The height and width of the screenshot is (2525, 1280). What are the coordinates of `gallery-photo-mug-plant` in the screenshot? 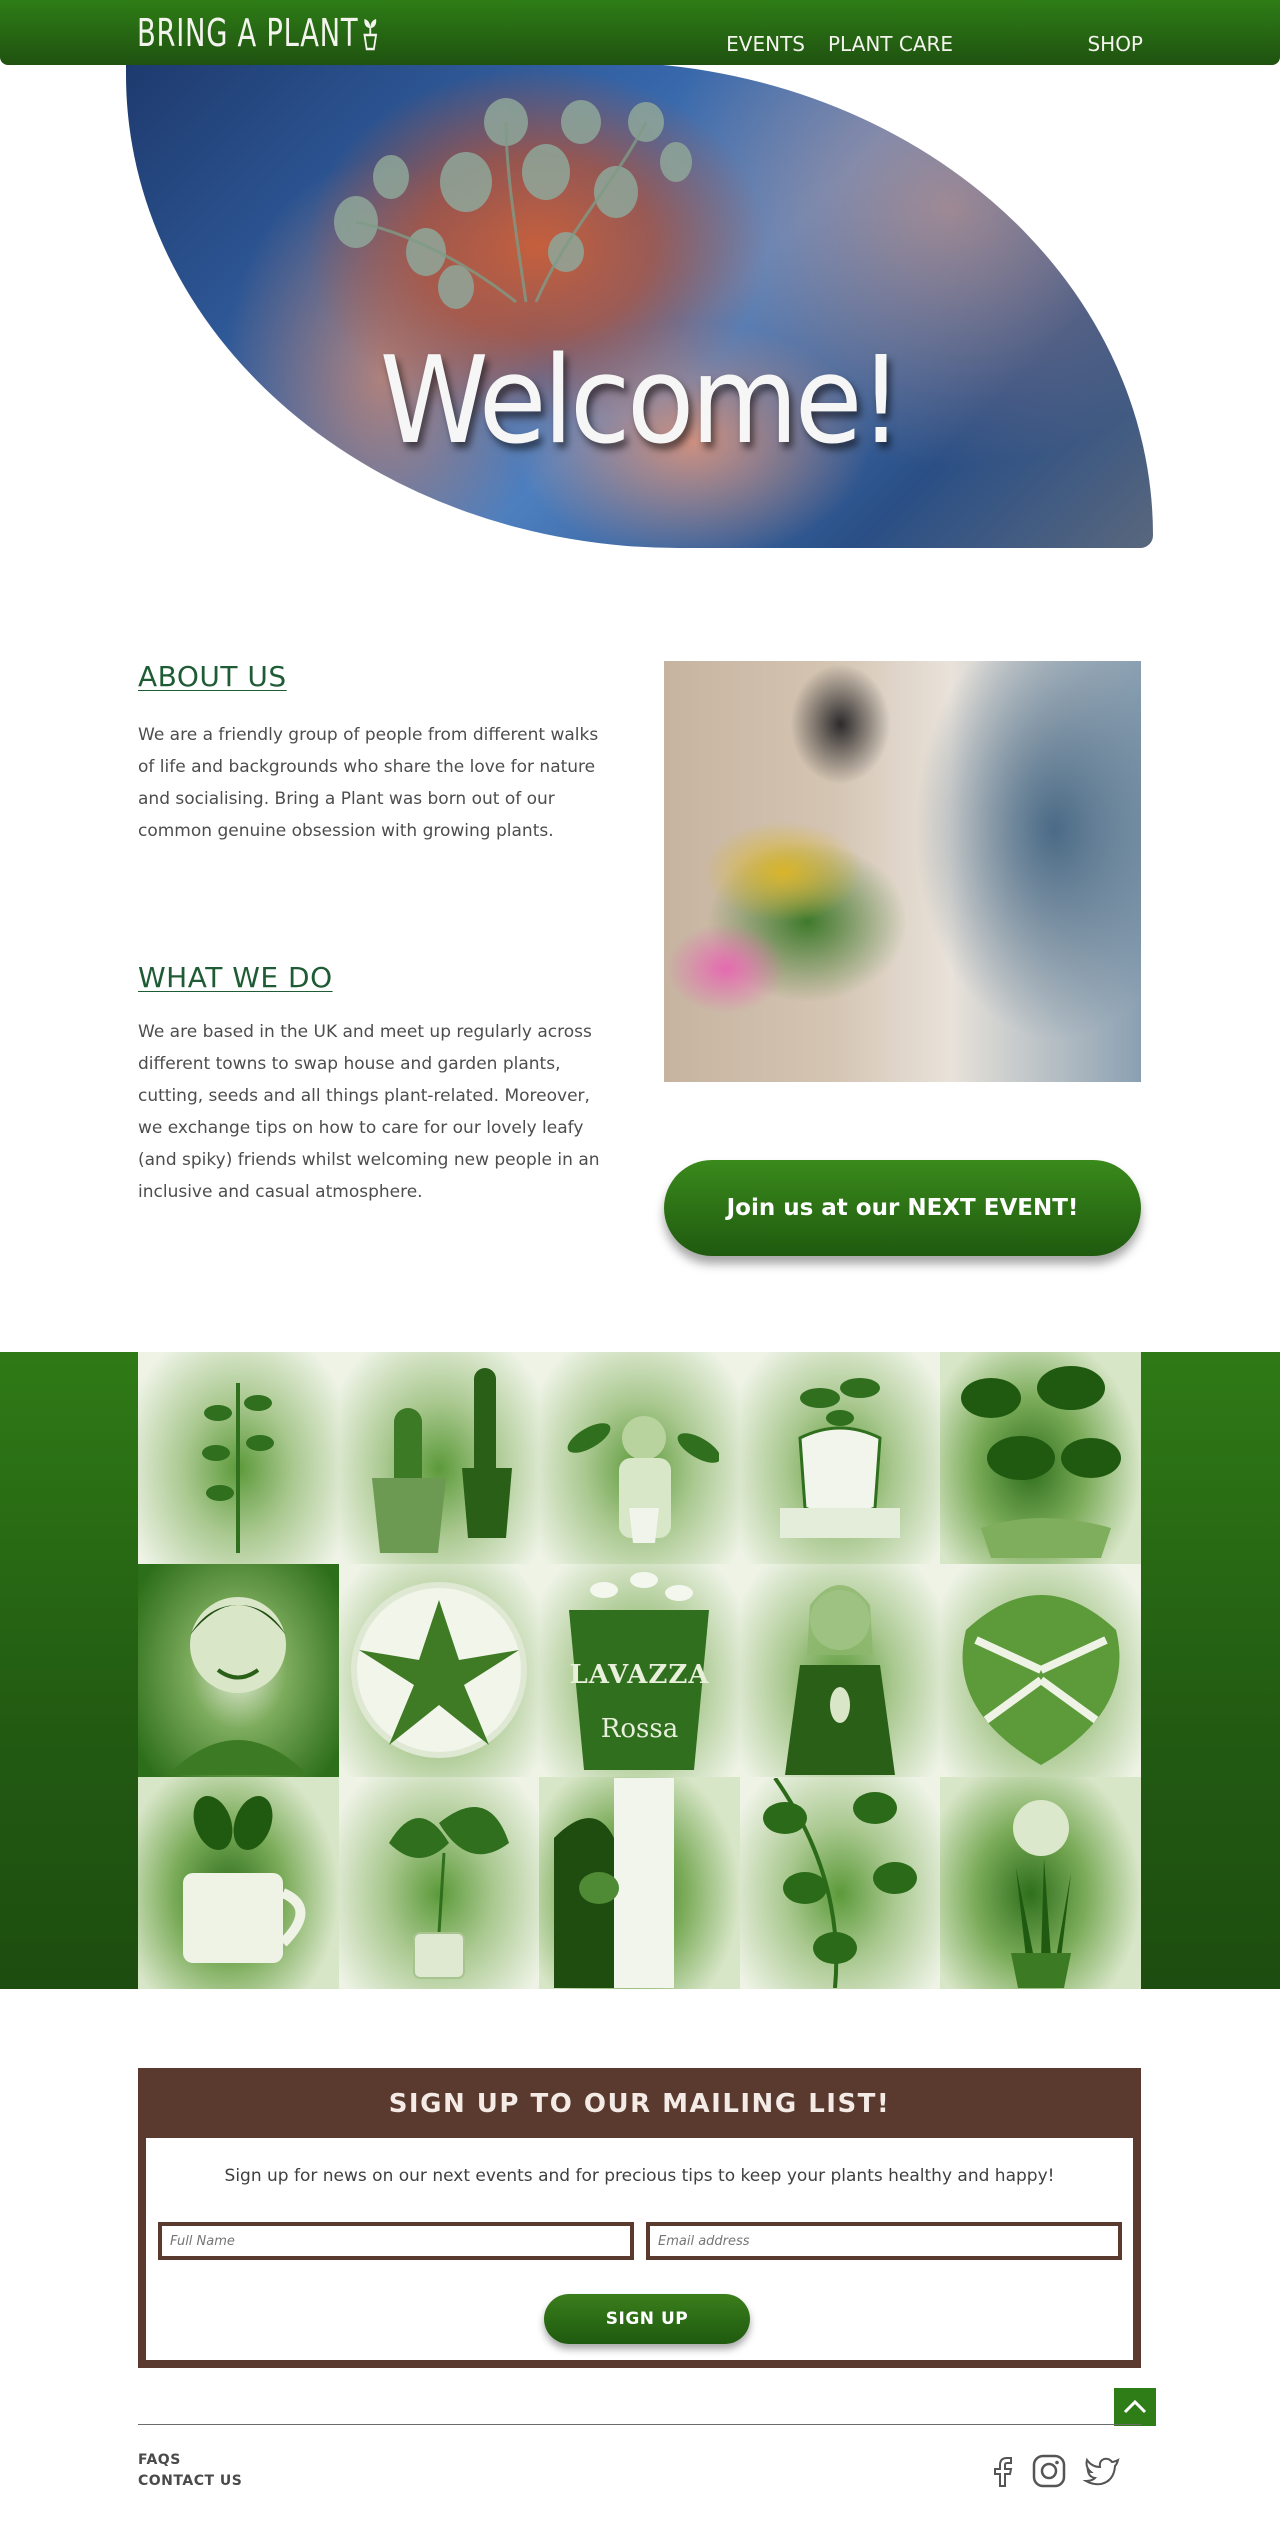 It's located at (238, 1882).